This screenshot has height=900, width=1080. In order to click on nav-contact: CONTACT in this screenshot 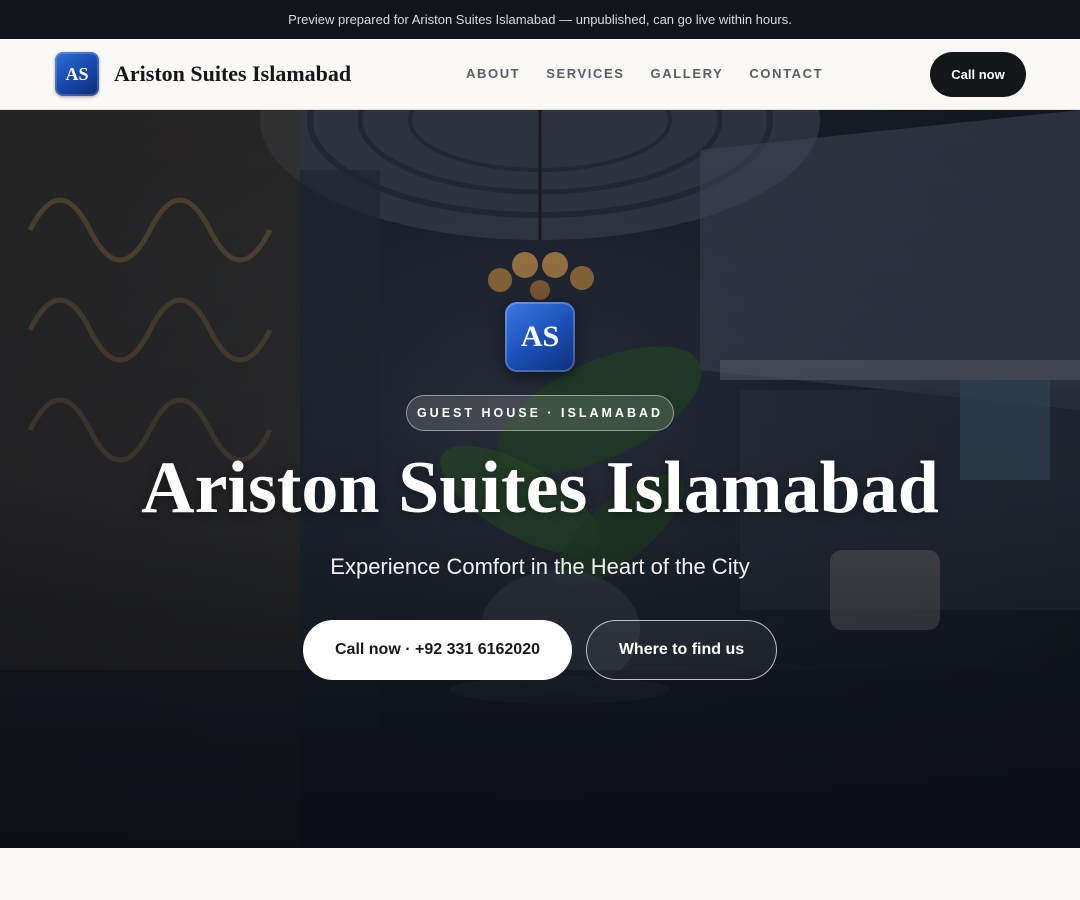, I will do `click(786, 73)`.